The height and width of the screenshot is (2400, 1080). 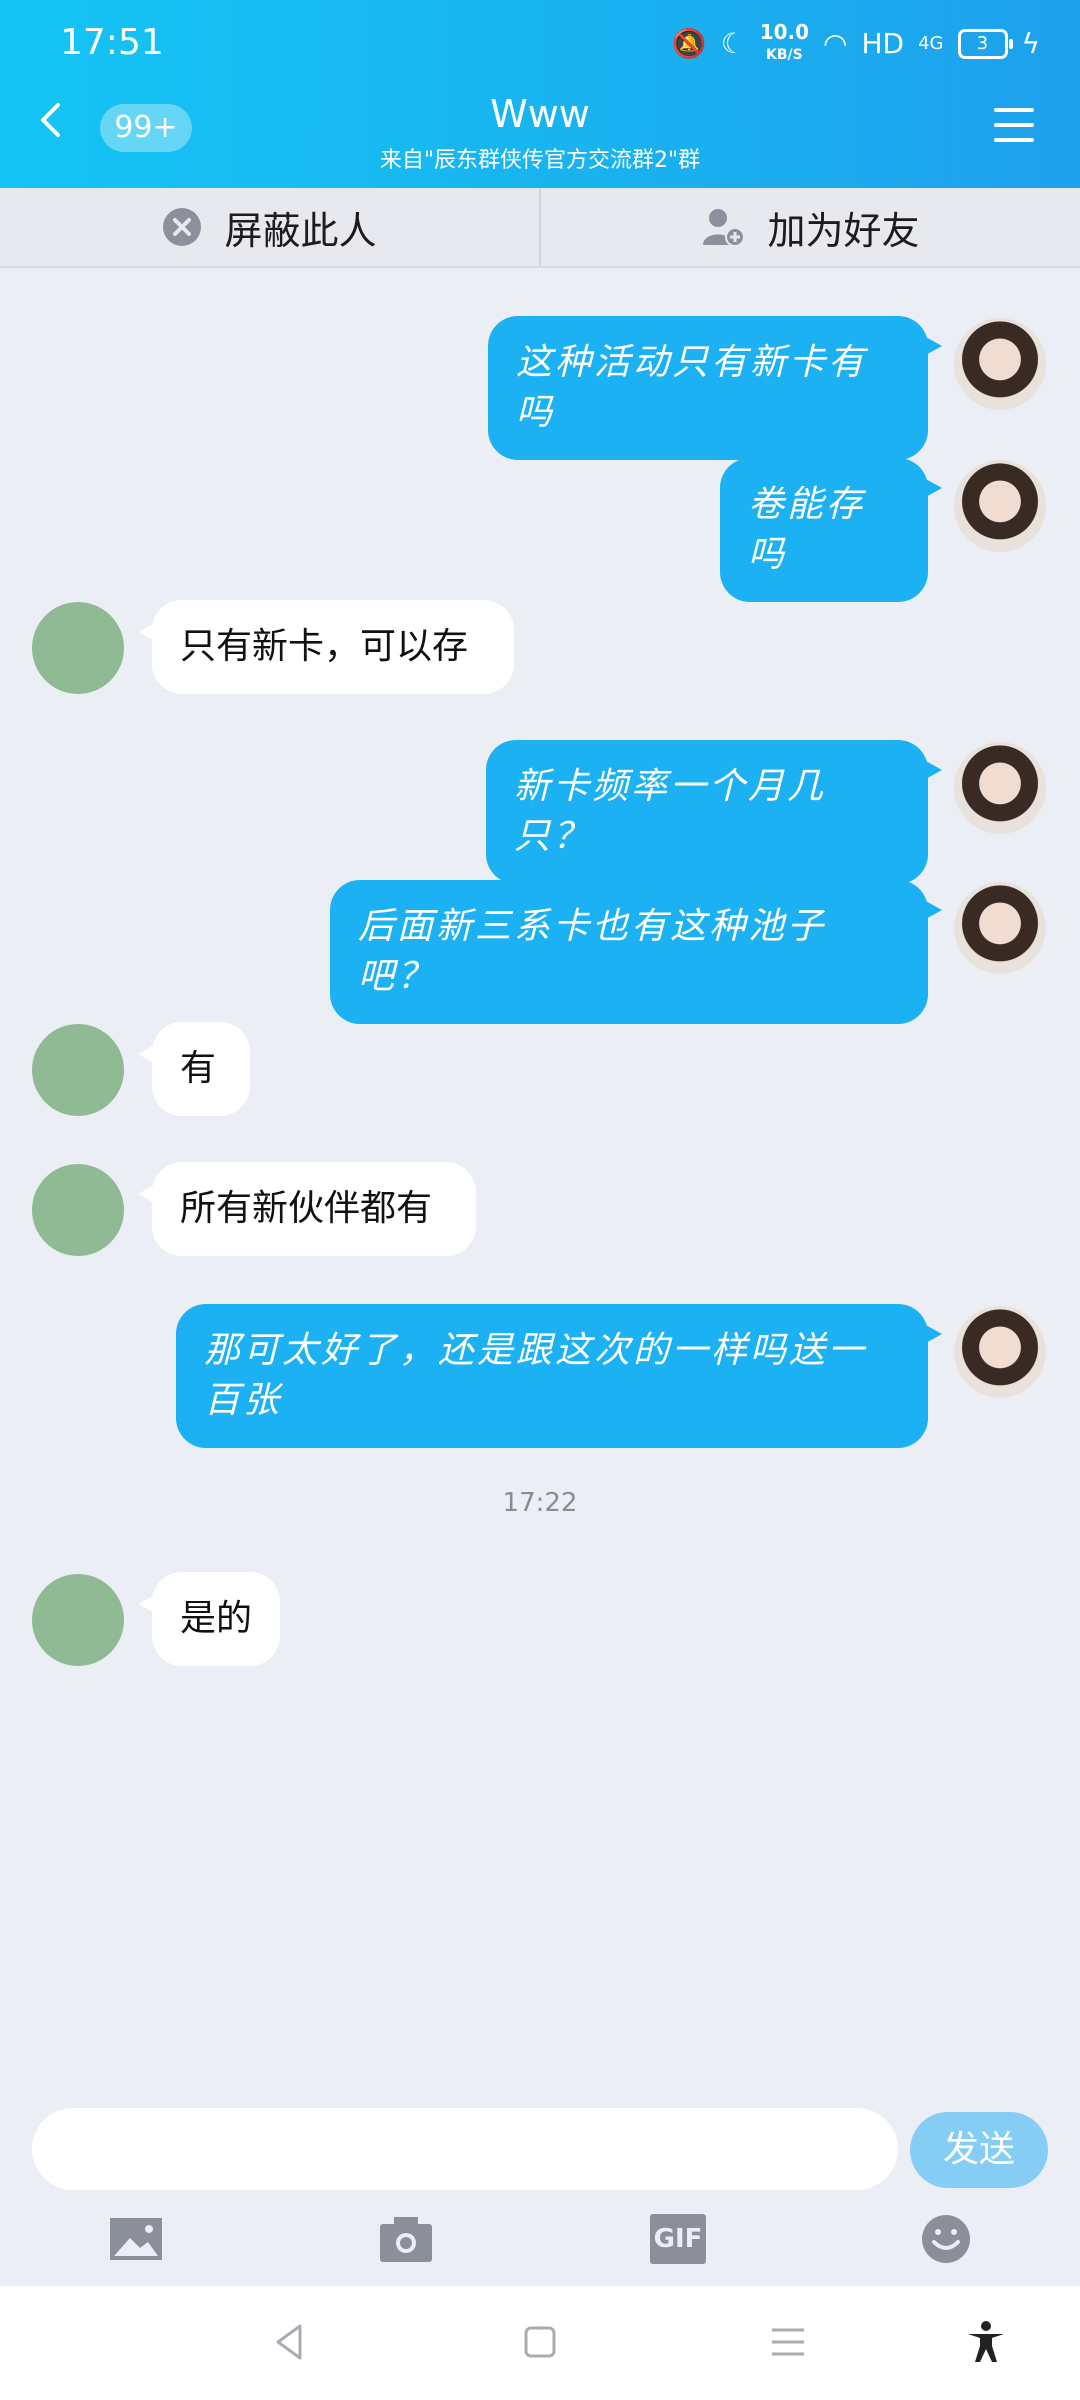 What do you see at coordinates (182, 227) in the screenshot?
I see `block-icon` at bounding box center [182, 227].